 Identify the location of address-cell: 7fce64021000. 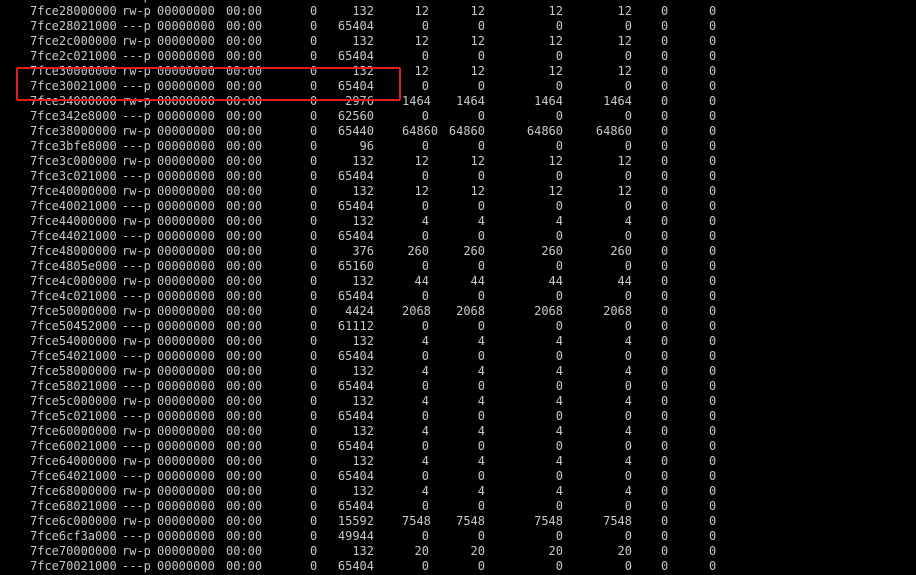
(73, 476).